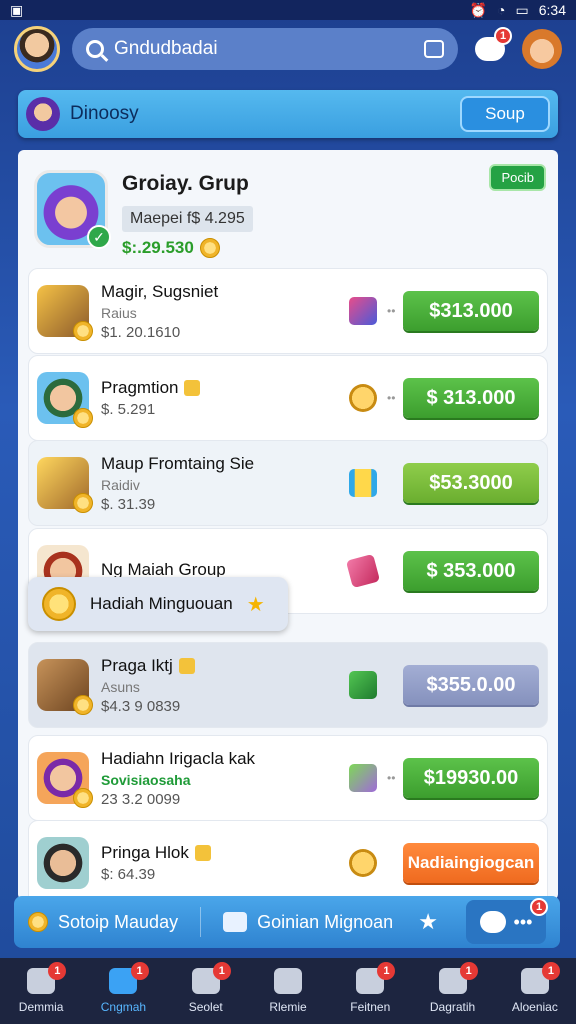  I want to click on wifi-icon: ◔, so click(501, 10).